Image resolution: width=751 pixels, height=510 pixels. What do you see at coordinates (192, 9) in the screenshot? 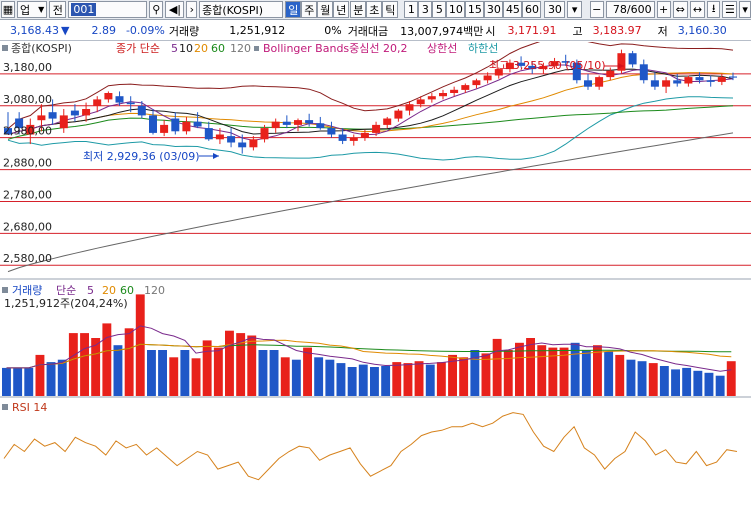
I see `chevron-right-icon: ›` at bounding box center [192, 9].